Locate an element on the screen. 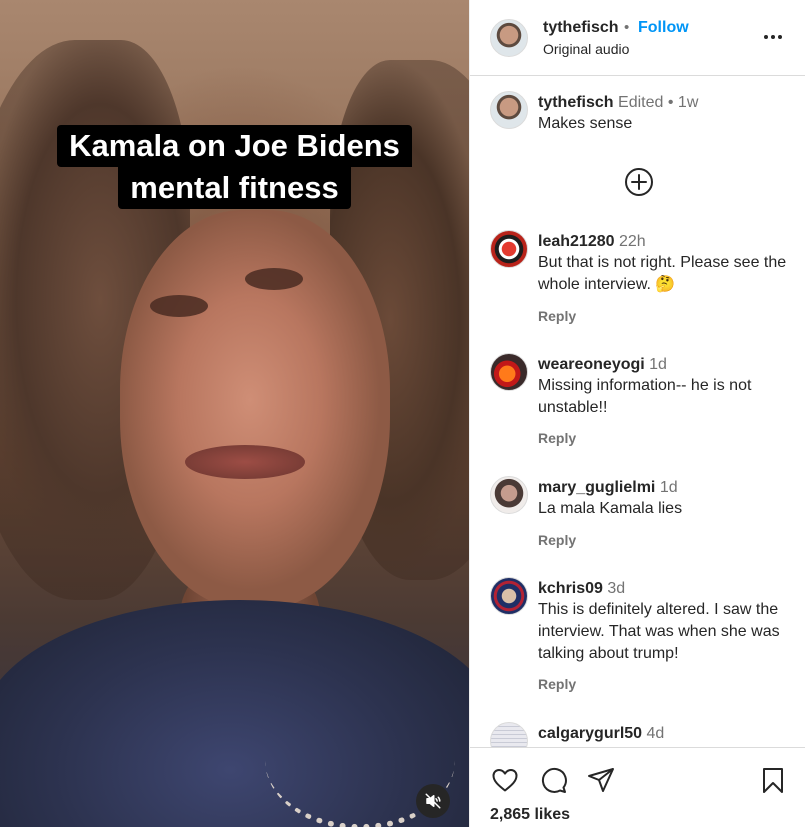 The height and width of the screenshot is (827, 805). author-username: tythefisch is located at coordinates (581, 28).